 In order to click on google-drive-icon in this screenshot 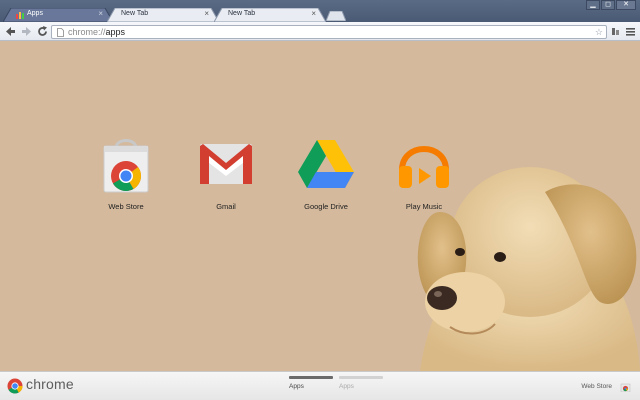, I will do `click(326, 164)`.